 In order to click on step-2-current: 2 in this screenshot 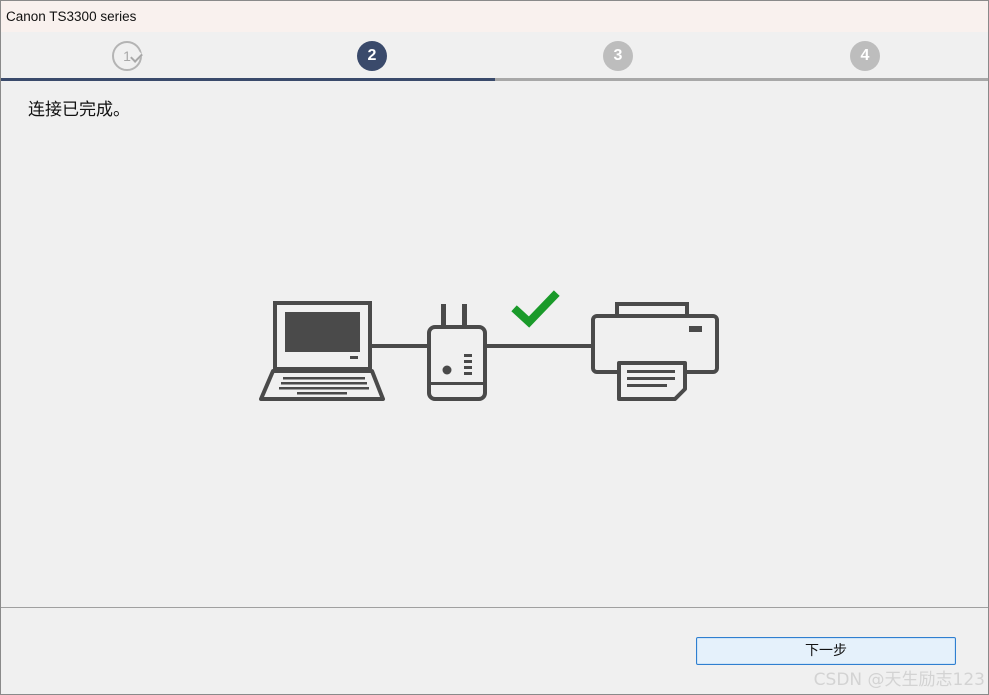, I will do `click(372, 56)`.